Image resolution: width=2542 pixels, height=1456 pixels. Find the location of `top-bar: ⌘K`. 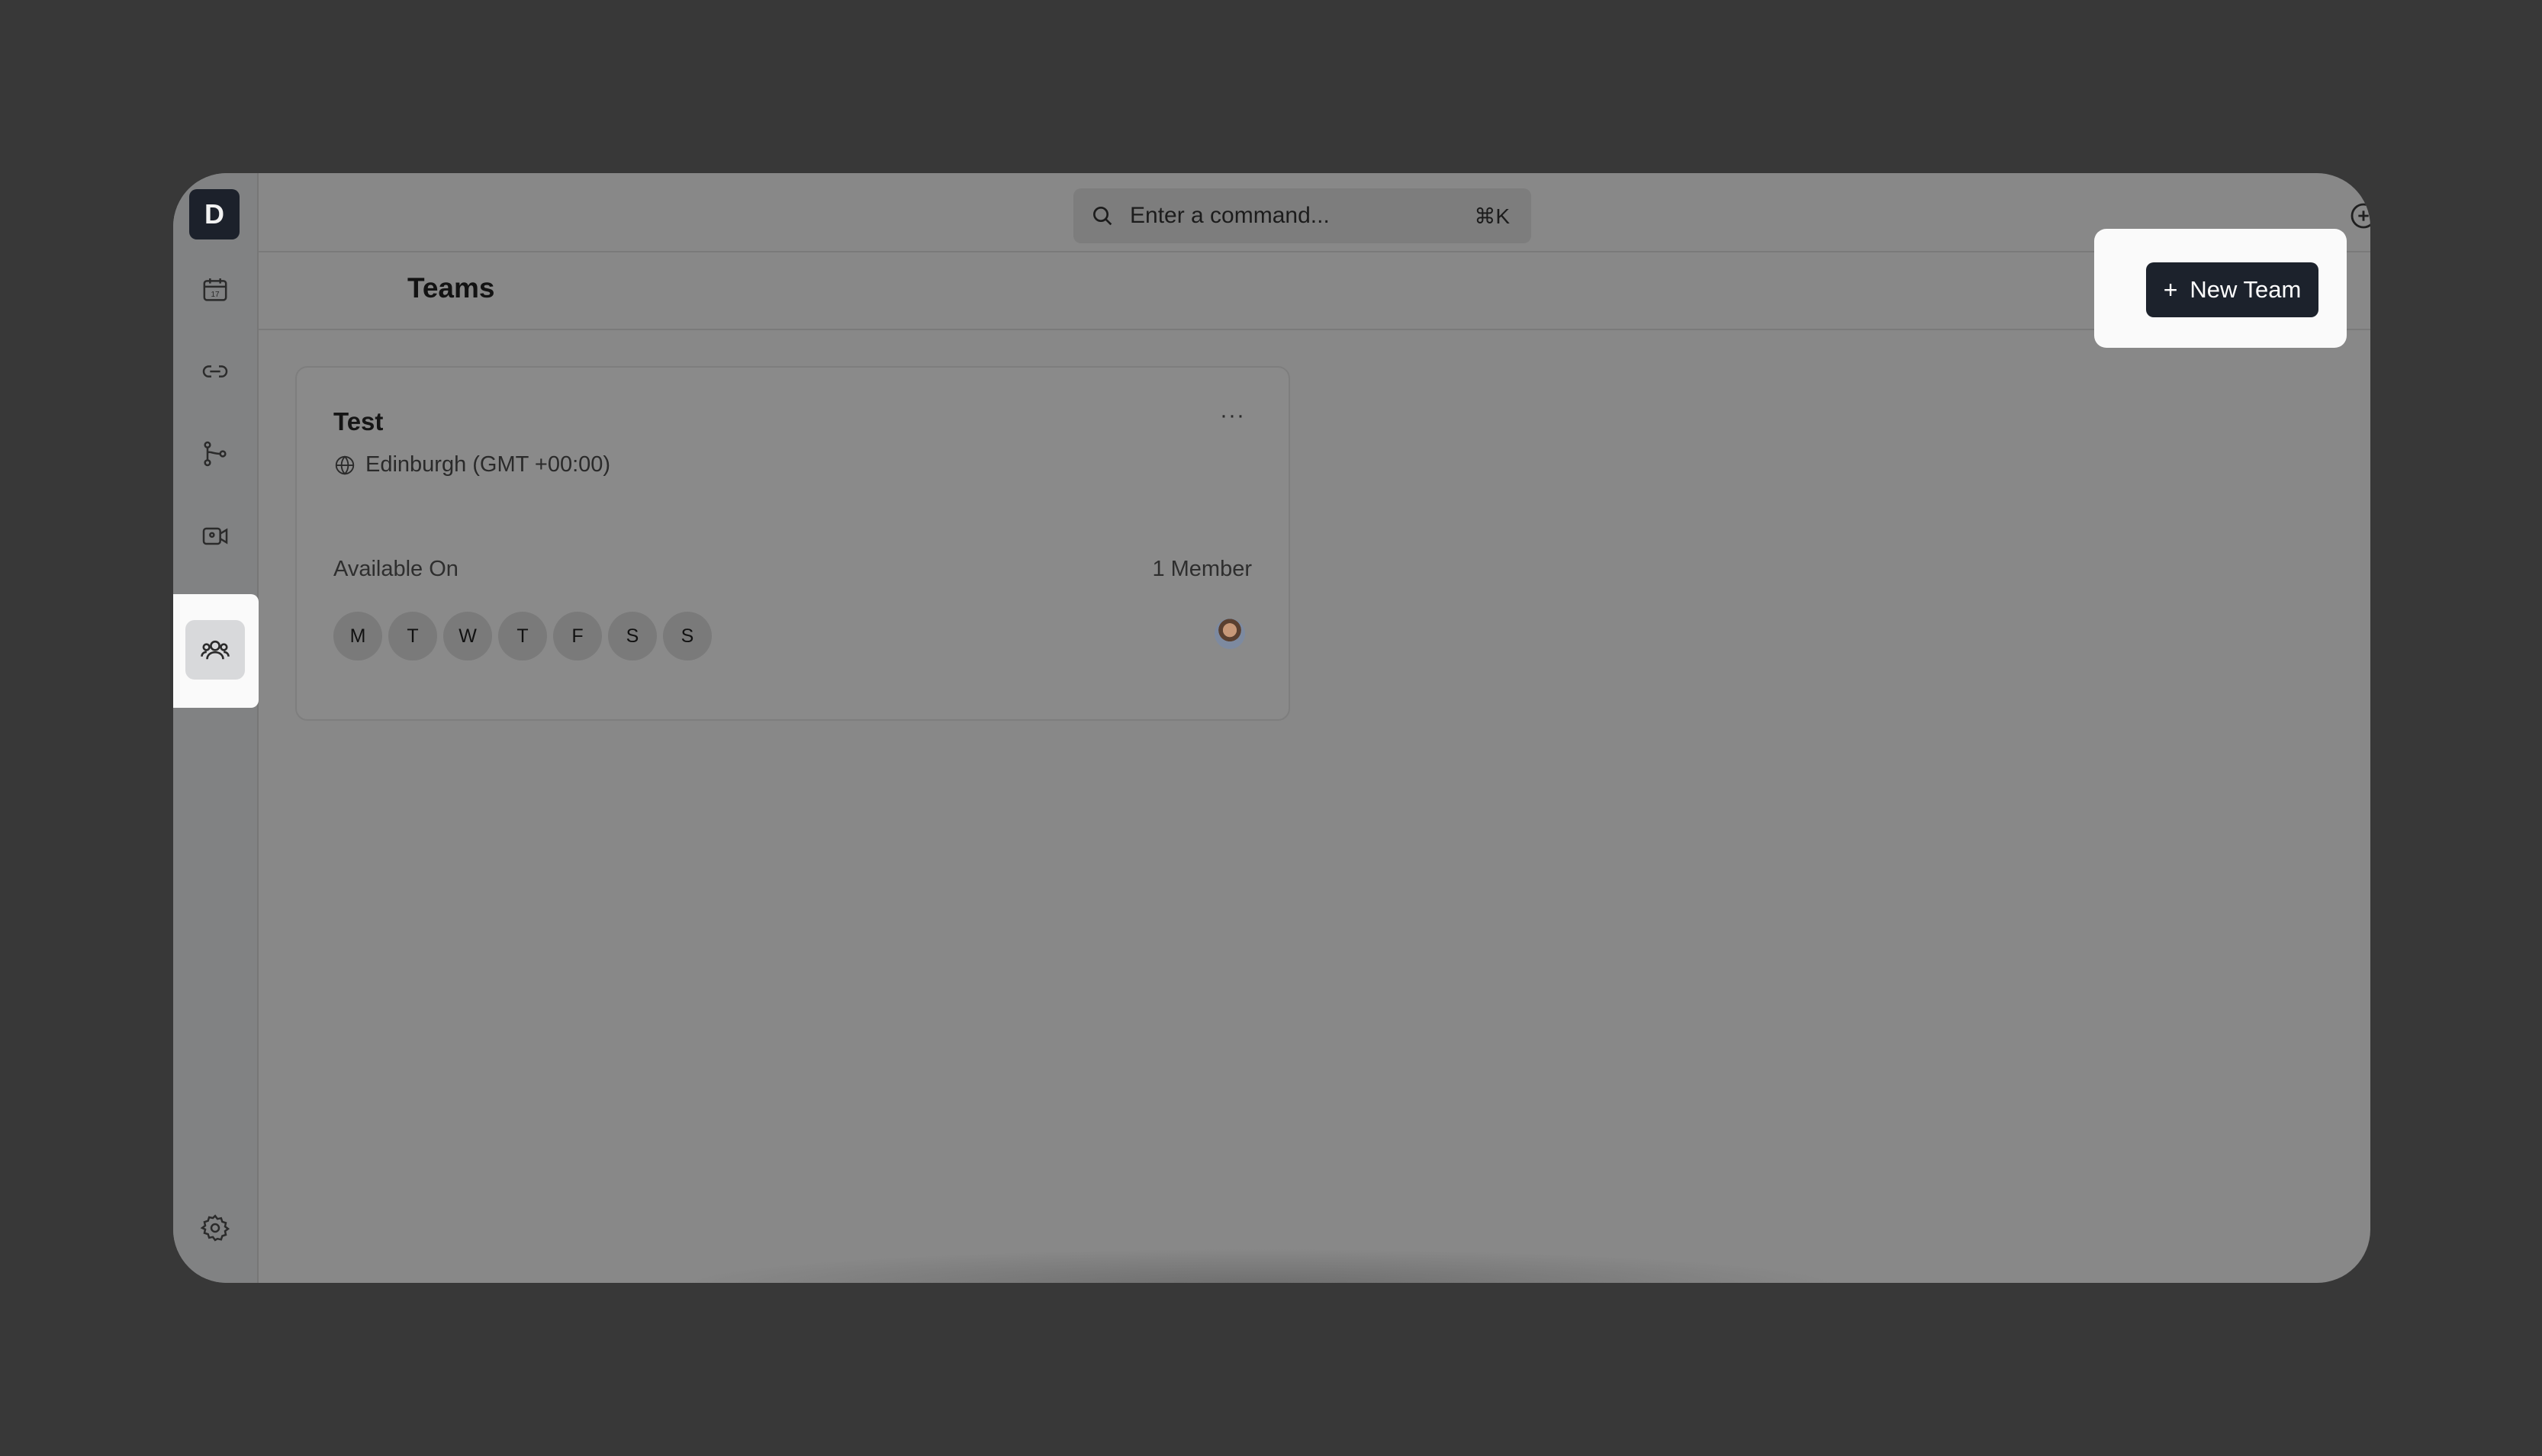

top-bar: ⌘K is located at coordinates (1314, 212).